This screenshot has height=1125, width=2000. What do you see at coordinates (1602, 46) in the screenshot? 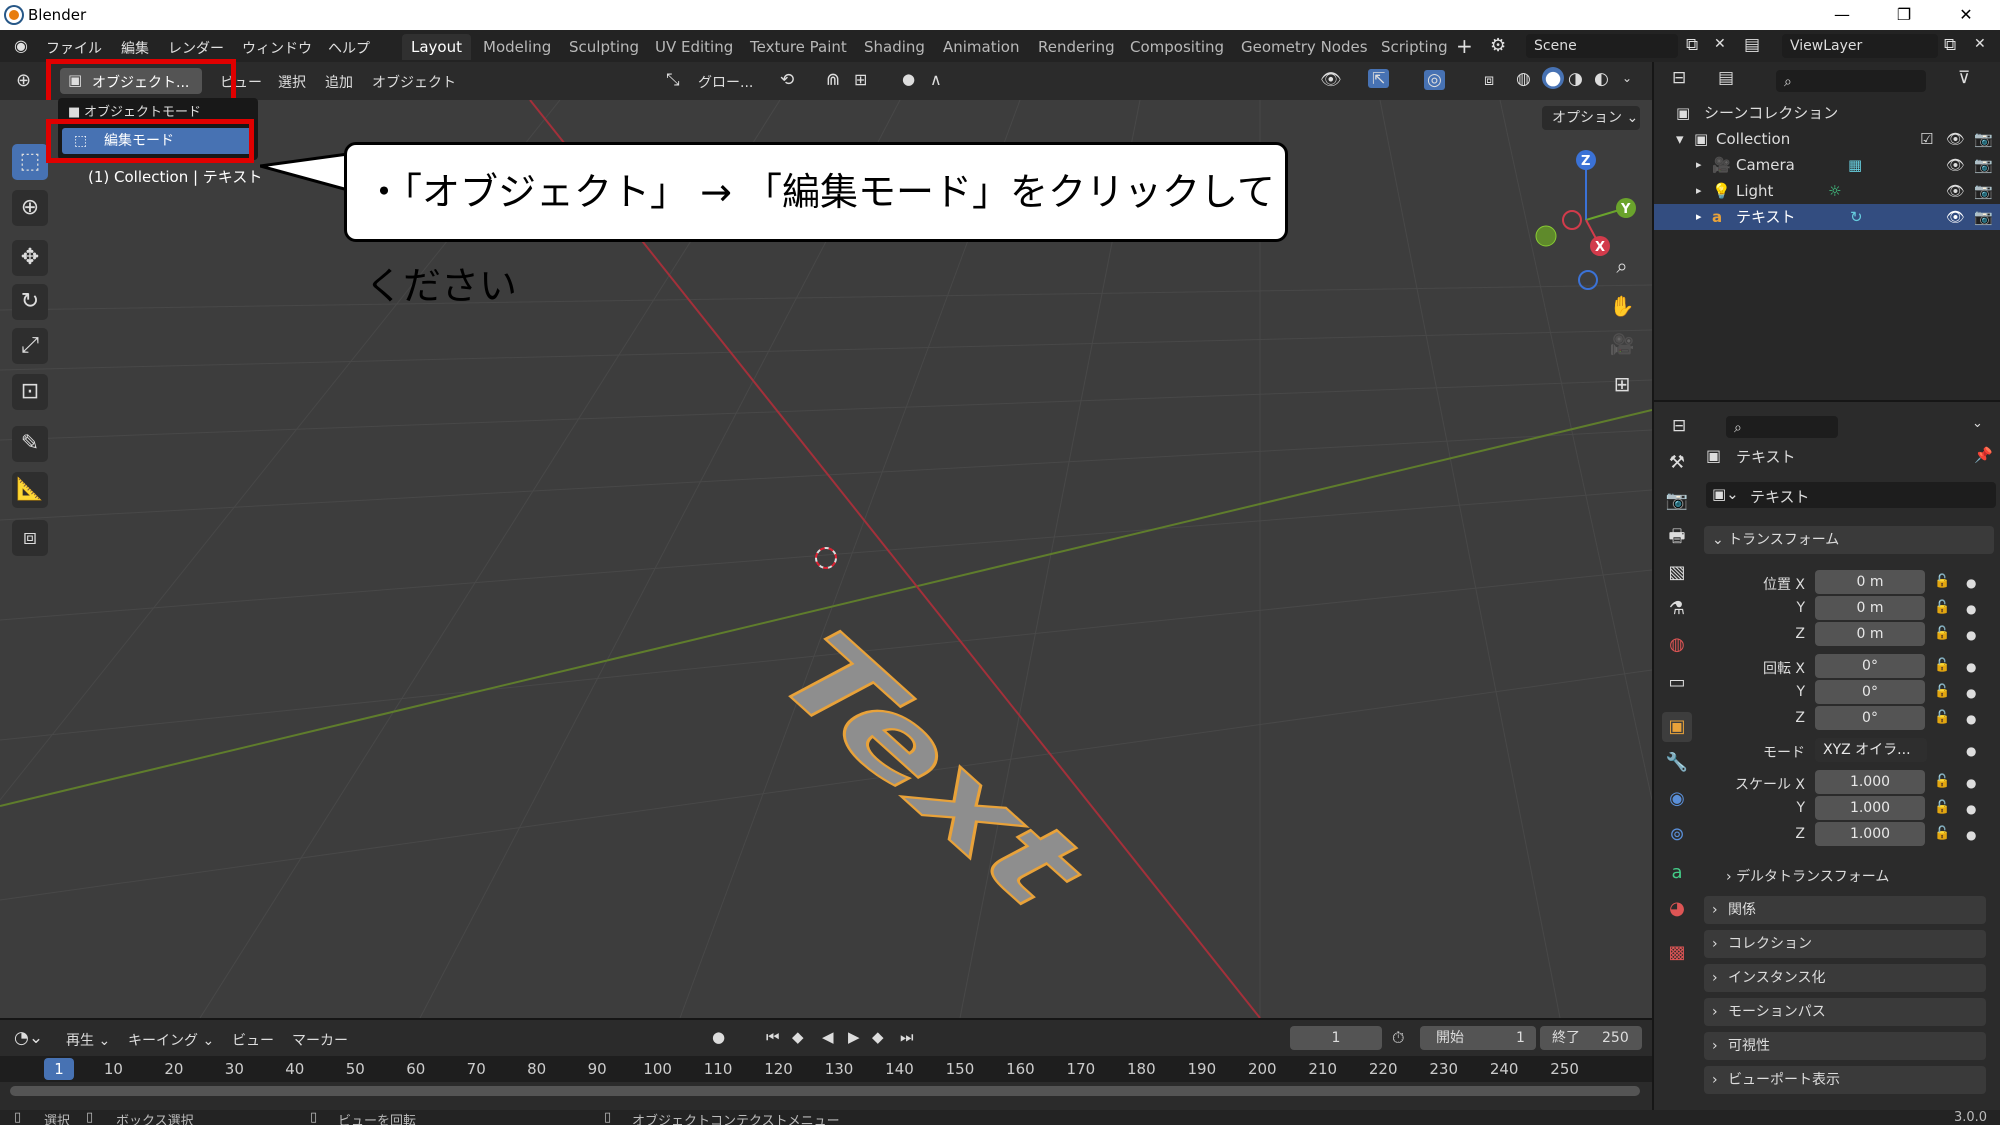
I see `scene-field: Scene` at bounding box center [1602, 46].